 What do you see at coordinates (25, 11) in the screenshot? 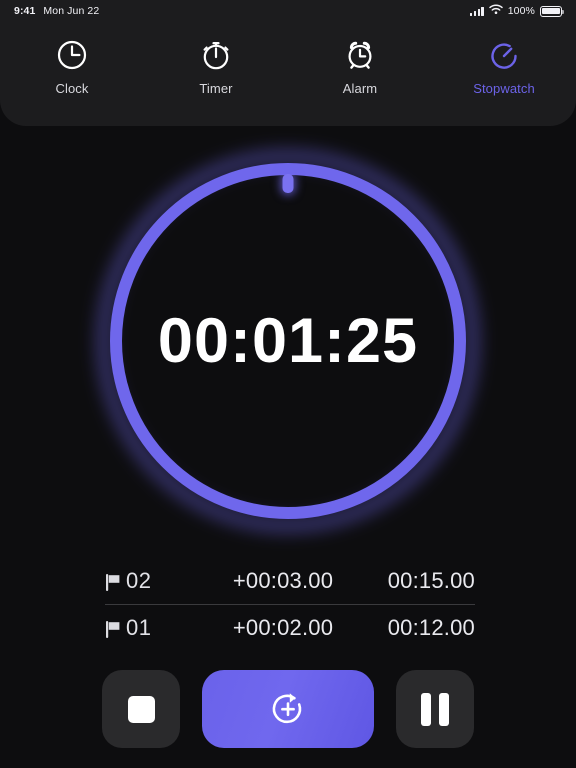
I see `status-time: 9:41` at bounding box center [25, 11].